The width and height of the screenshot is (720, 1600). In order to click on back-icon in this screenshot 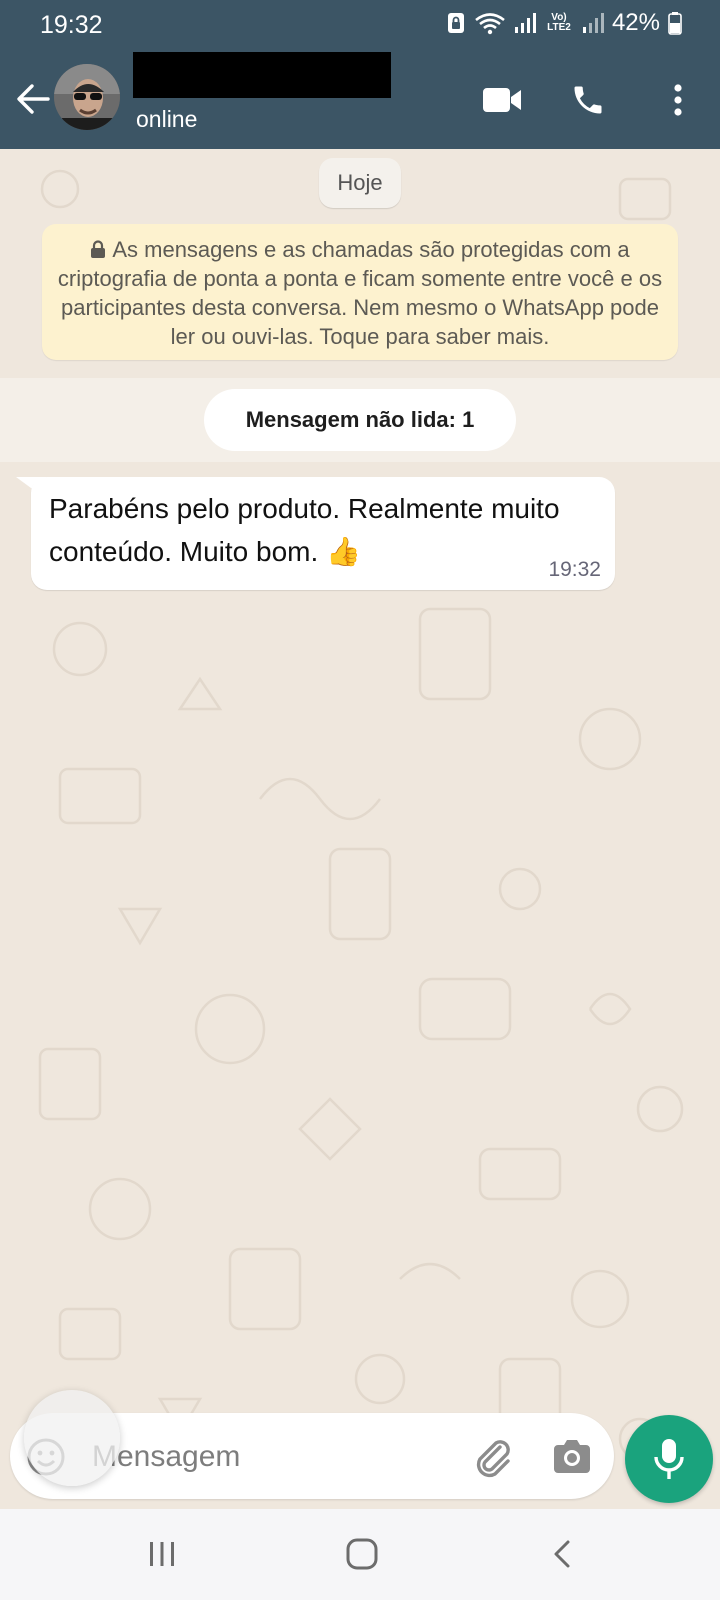, I will do `click(563, 1554)`.